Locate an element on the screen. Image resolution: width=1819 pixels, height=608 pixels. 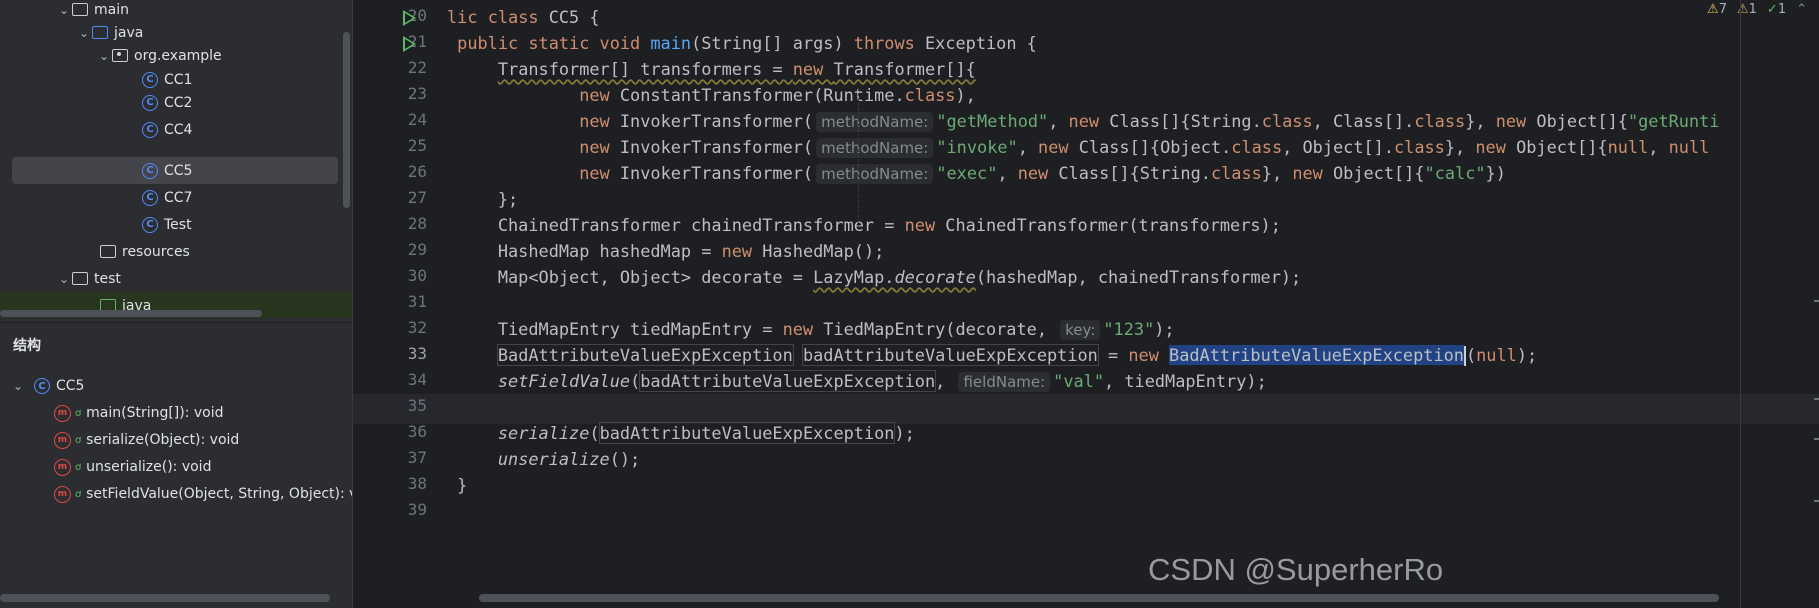
tree-item-label: main is located at coordinates (111, 9).